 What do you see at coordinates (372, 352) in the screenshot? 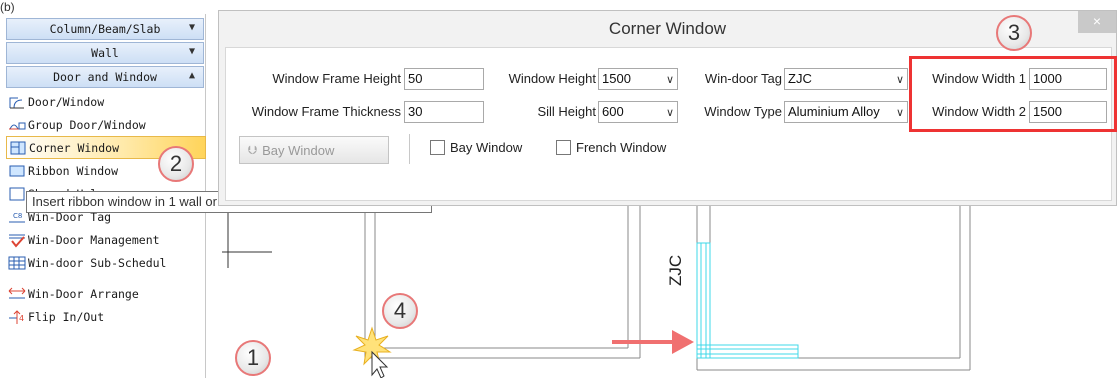
I see `cursor-burst-icon` at bounding box center [372, 352].